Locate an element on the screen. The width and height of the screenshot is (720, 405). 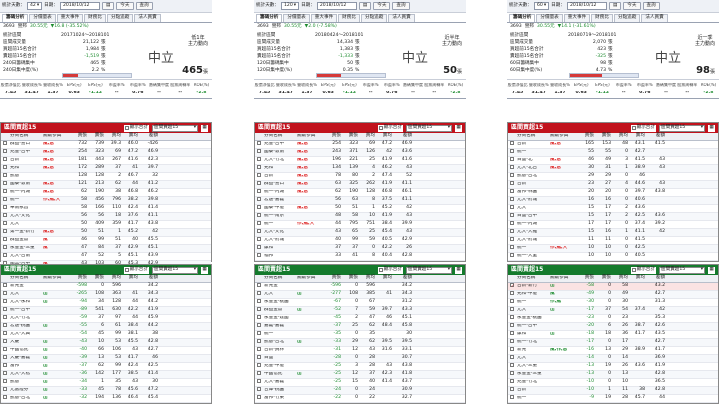
table-row: 元大-大雅 15 16 1 41.1 42 is located at coordinates (613, 233).